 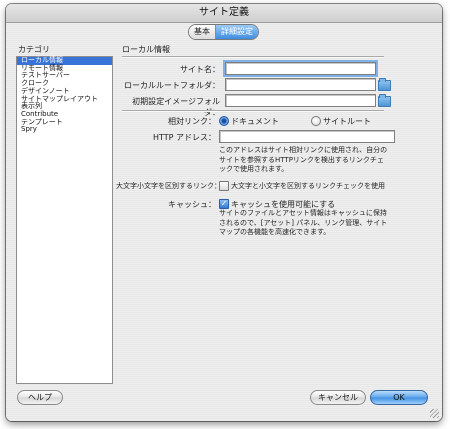 What do you see at coordinates (40, 397) in the screenshot?
I see `help-button: ヘルプ` at bounding box center [40, 397].